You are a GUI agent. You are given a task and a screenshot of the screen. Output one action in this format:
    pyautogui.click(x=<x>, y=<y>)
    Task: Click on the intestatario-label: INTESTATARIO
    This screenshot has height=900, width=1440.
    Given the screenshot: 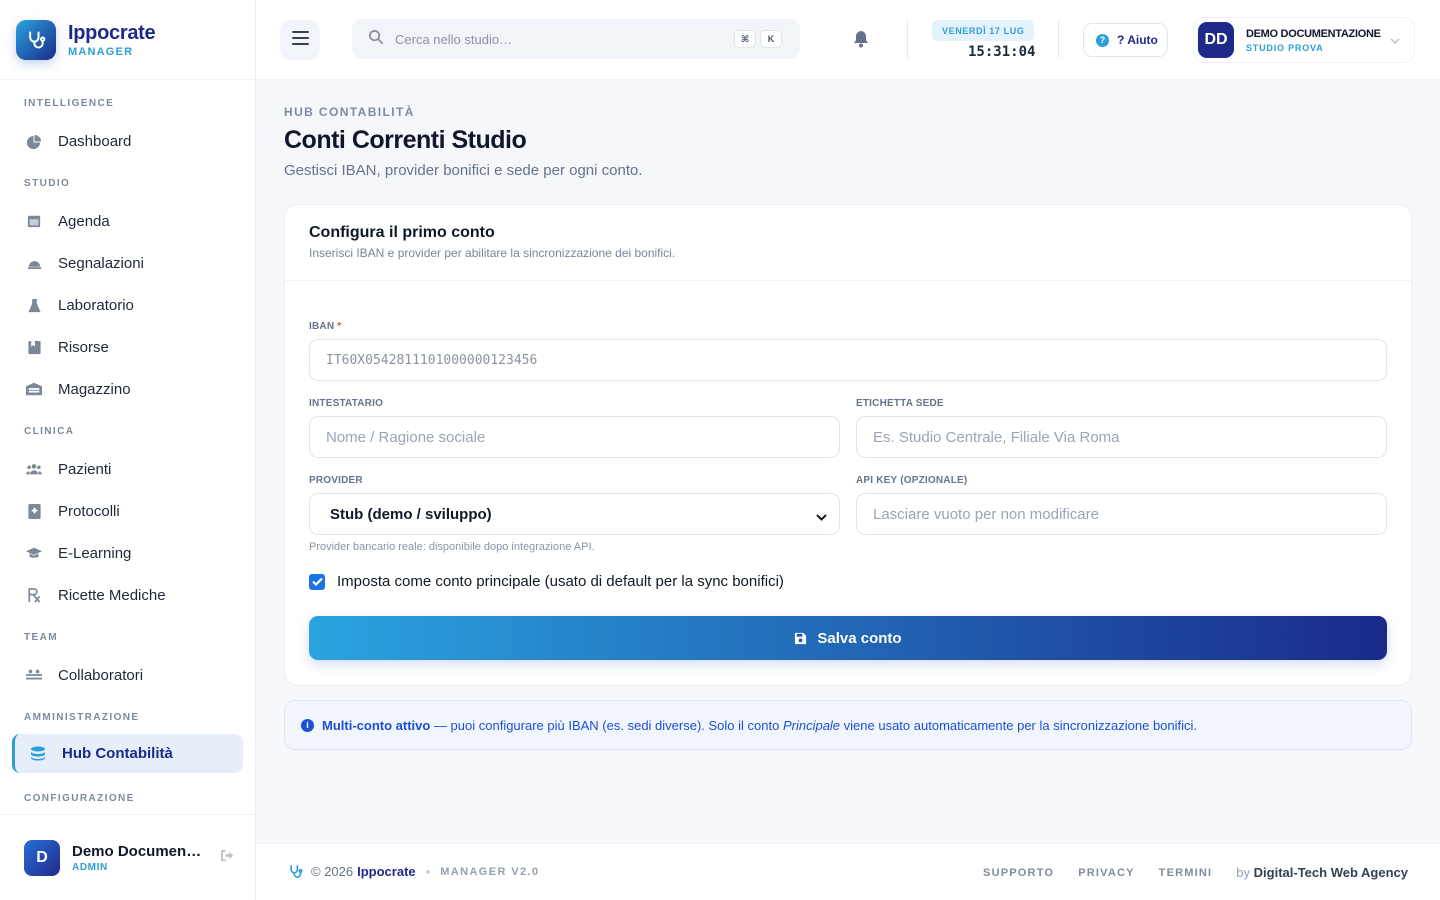 What is the action you would take?
    pyautogui.click(x=346, y=403)
    